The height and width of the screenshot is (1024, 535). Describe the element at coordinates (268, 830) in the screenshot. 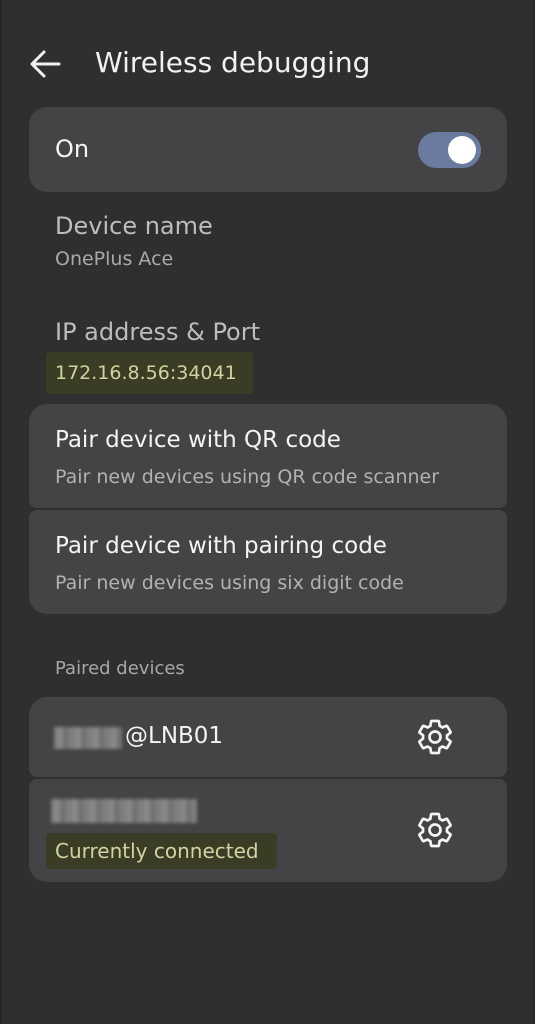

I see `paired-device-item-connected: Currently connected` at that location.